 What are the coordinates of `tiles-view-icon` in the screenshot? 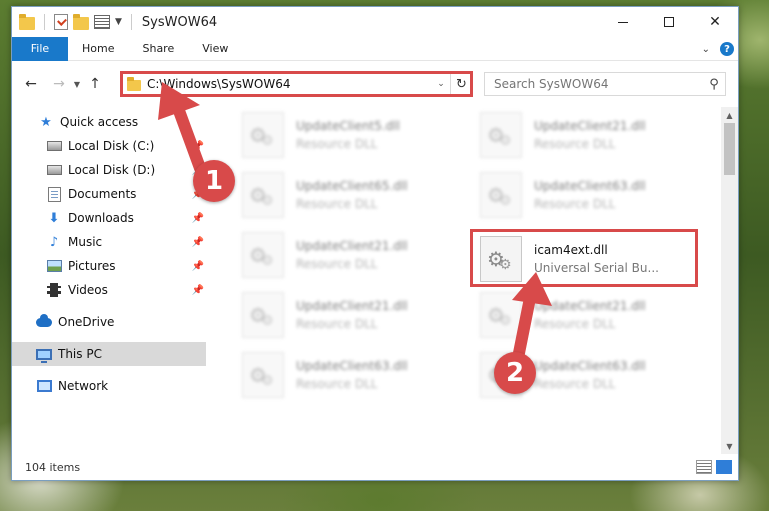 It's located at (724, 467).